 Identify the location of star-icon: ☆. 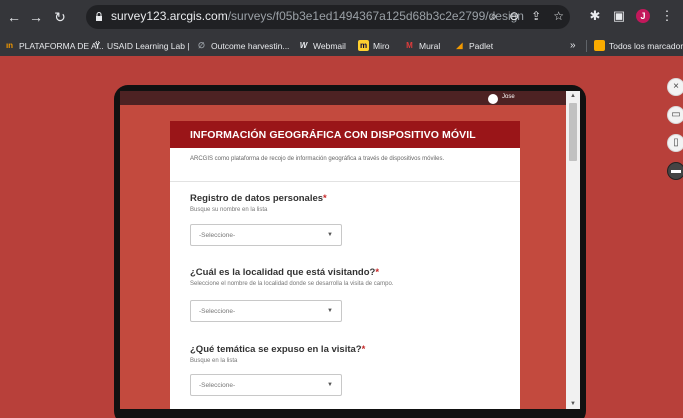
(558, 16).